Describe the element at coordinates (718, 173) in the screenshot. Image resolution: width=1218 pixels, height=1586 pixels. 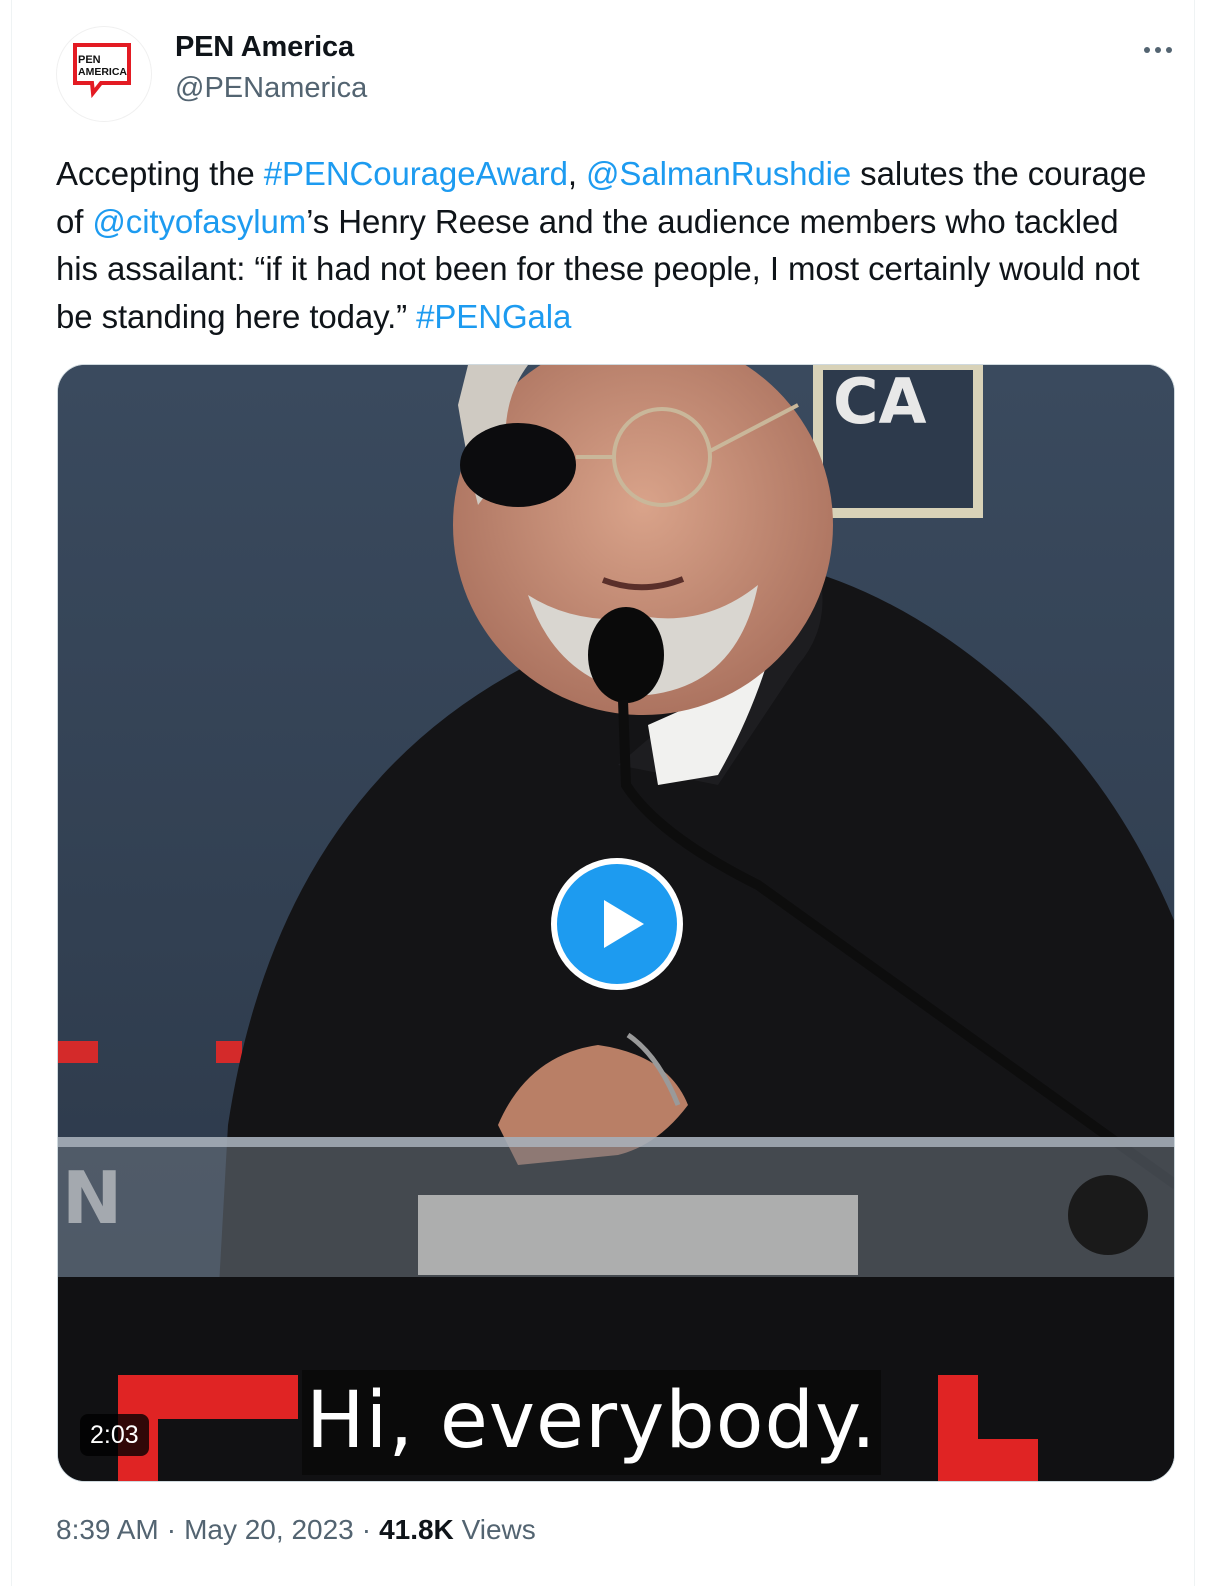
I see `mention-link: @SalmanRushdie` at that location.